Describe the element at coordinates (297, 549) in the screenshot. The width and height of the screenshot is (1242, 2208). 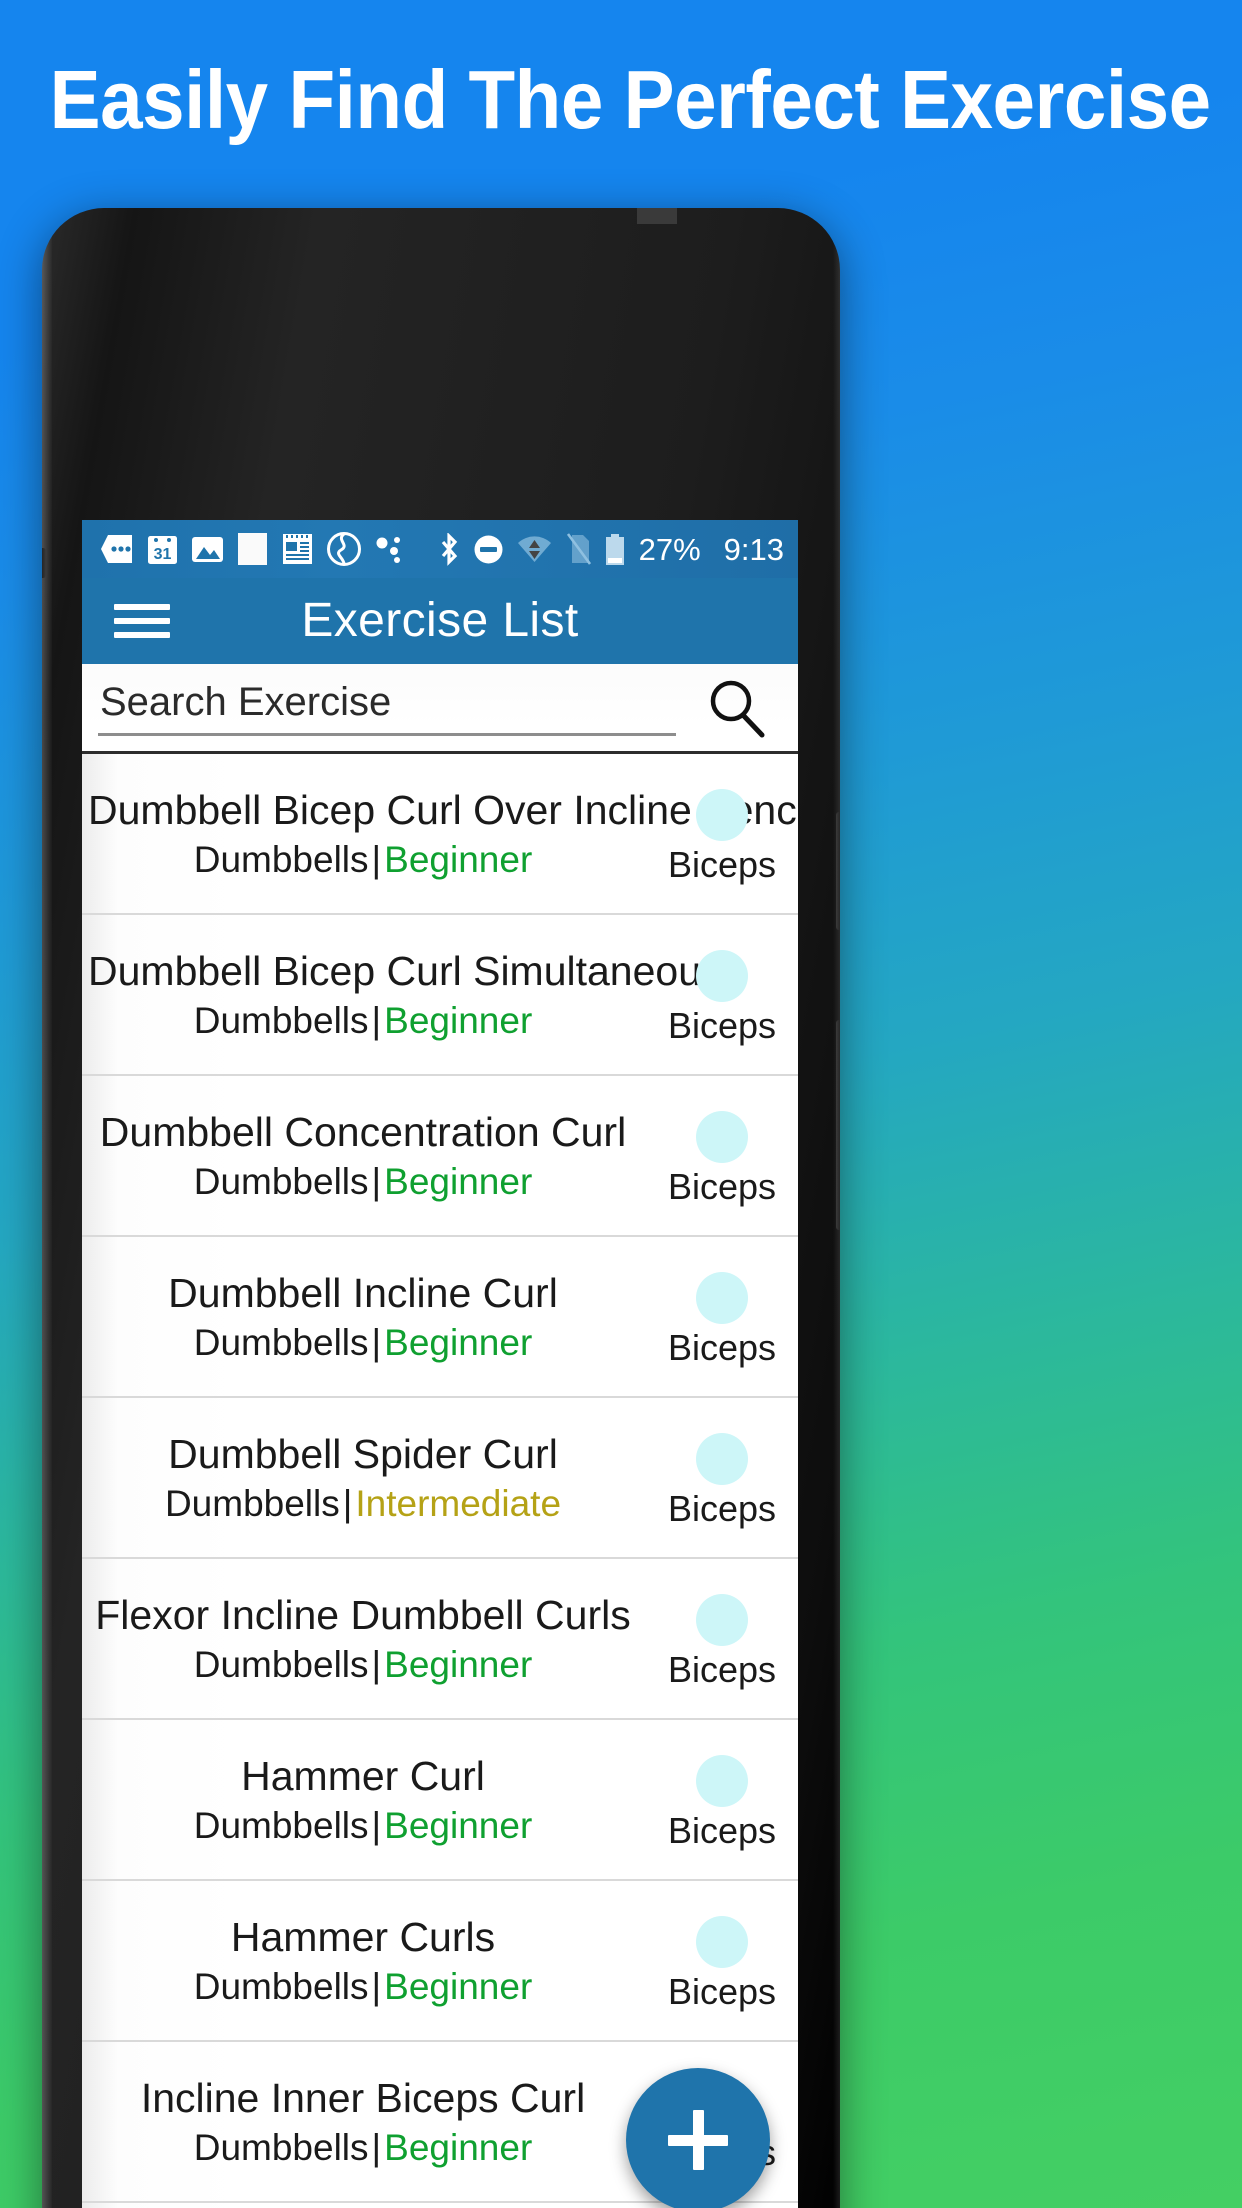
I see `news-icon` at that location.